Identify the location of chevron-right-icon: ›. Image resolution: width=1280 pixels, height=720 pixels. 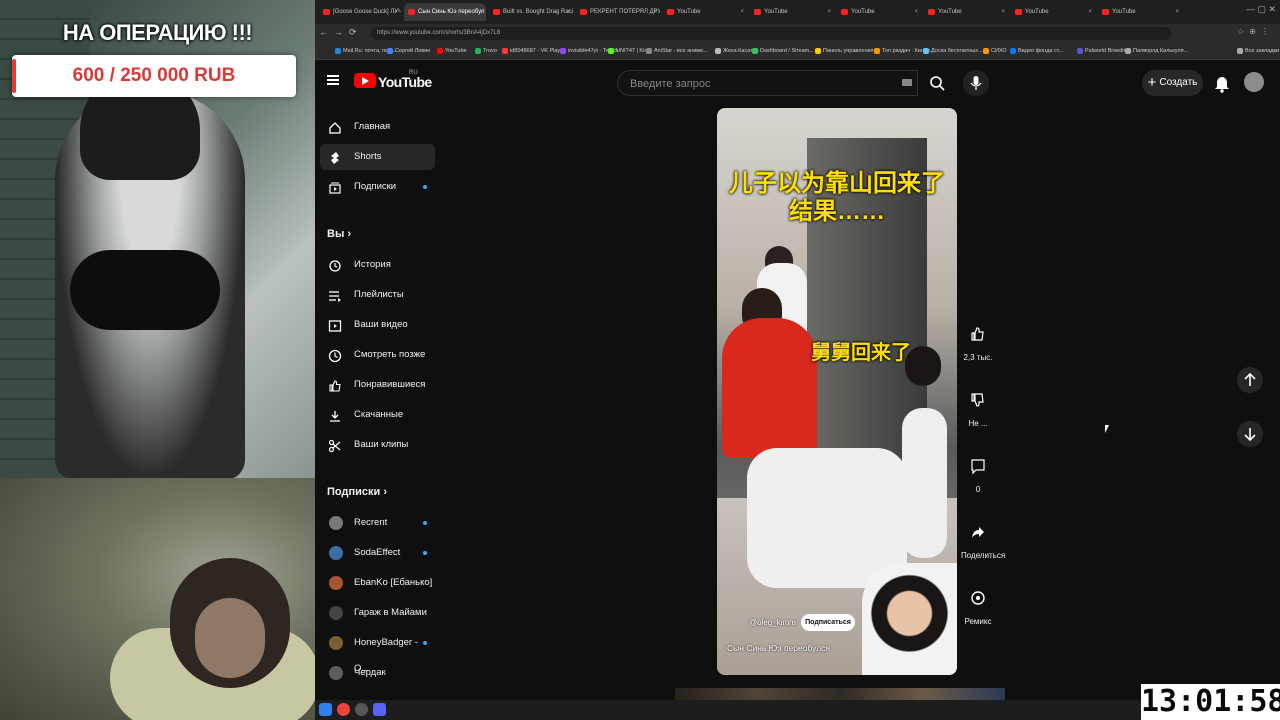
(349, 234).